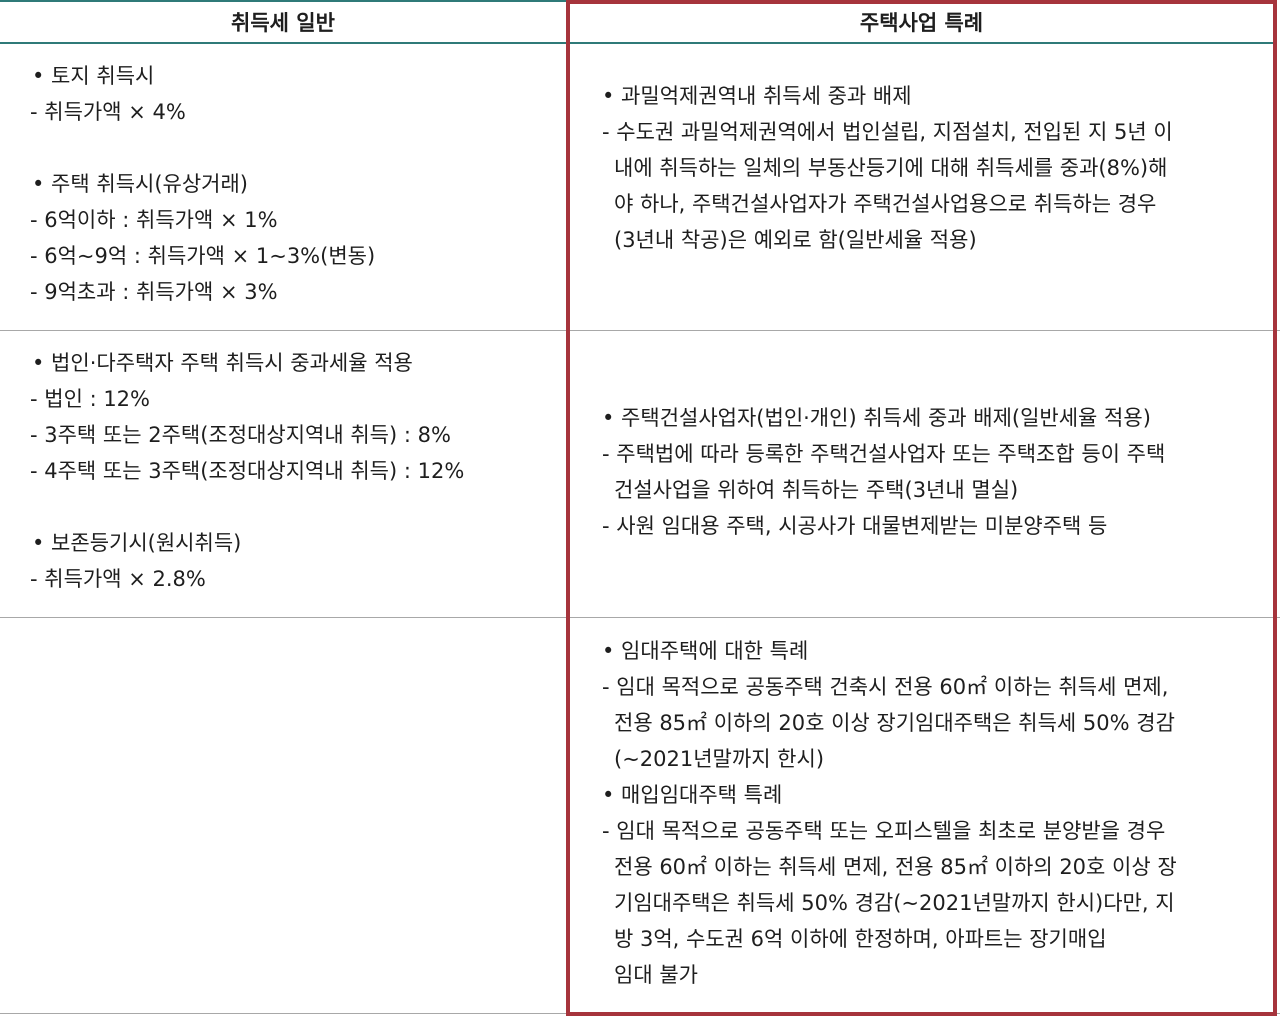  Describe the element at coordinates (93, 76) in the screenshot. I see `bullet-land-acquisition: • 토지 취득시` at that location.